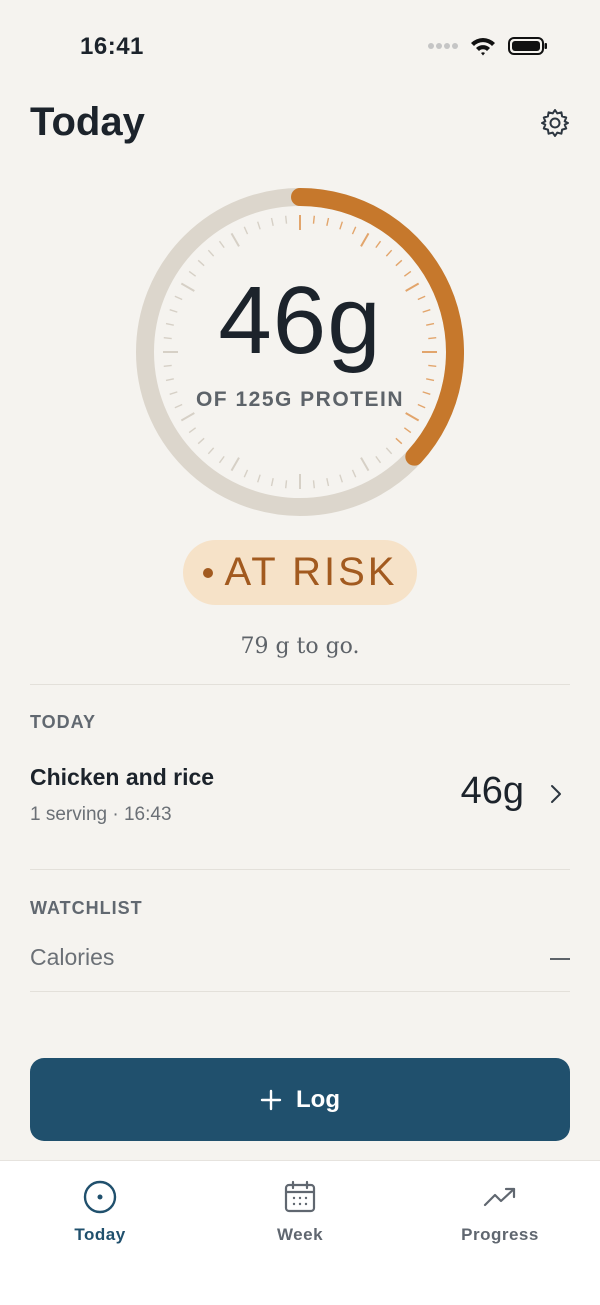 The image size is (600, 1305). Describe the element at coordinates (100, 1197) in the screenshot. I see `target-icon` at that location.